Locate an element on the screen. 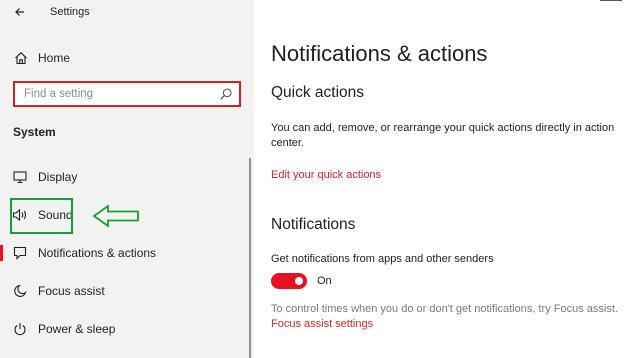  scrollbar is located at coordinates (250, 258).